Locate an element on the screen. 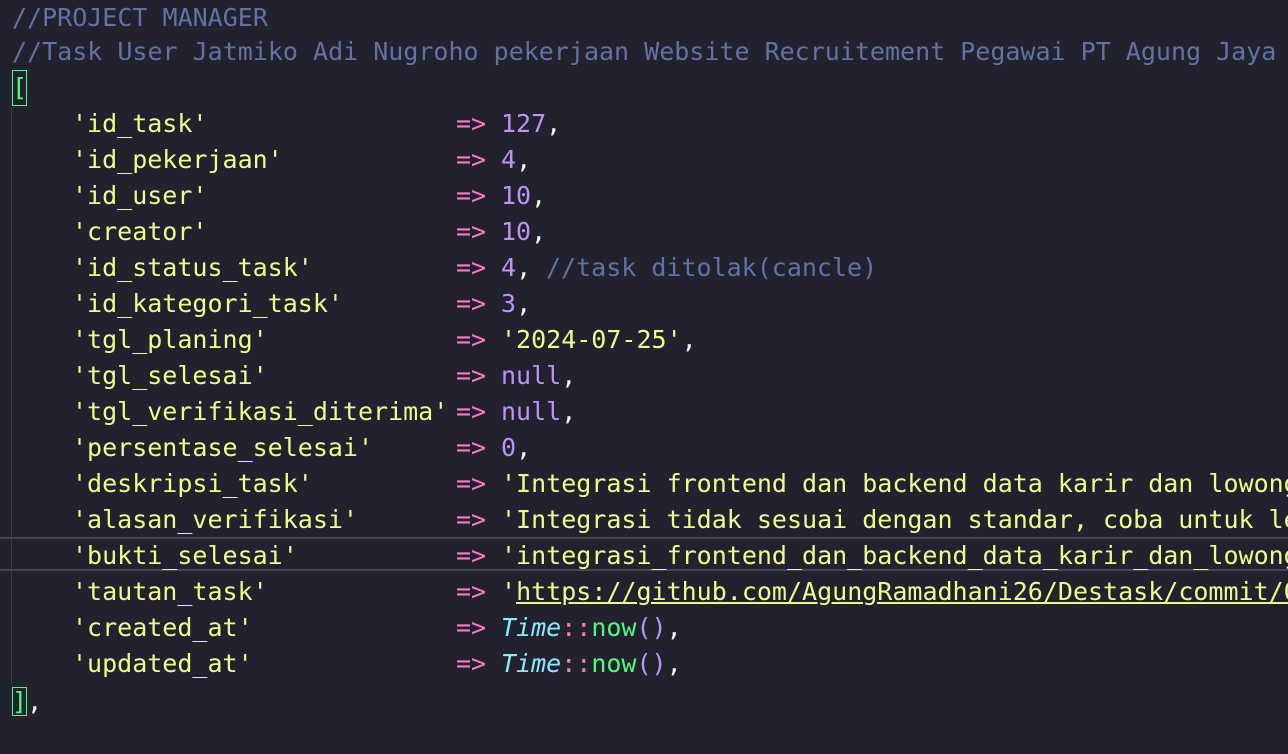 The height and width of the screenshot is (754, 1288). code-line: ], is located at coordinates (644, 702).